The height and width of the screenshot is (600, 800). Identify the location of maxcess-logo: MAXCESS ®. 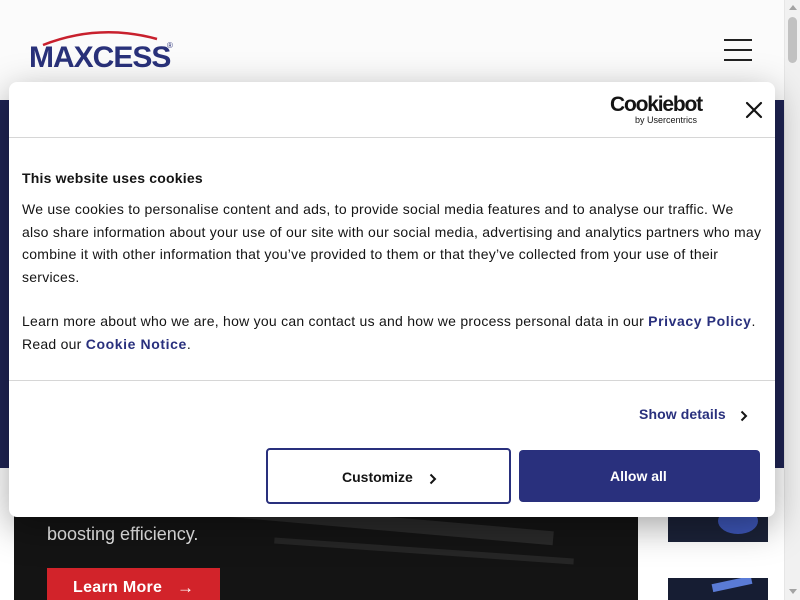
(101, 51).